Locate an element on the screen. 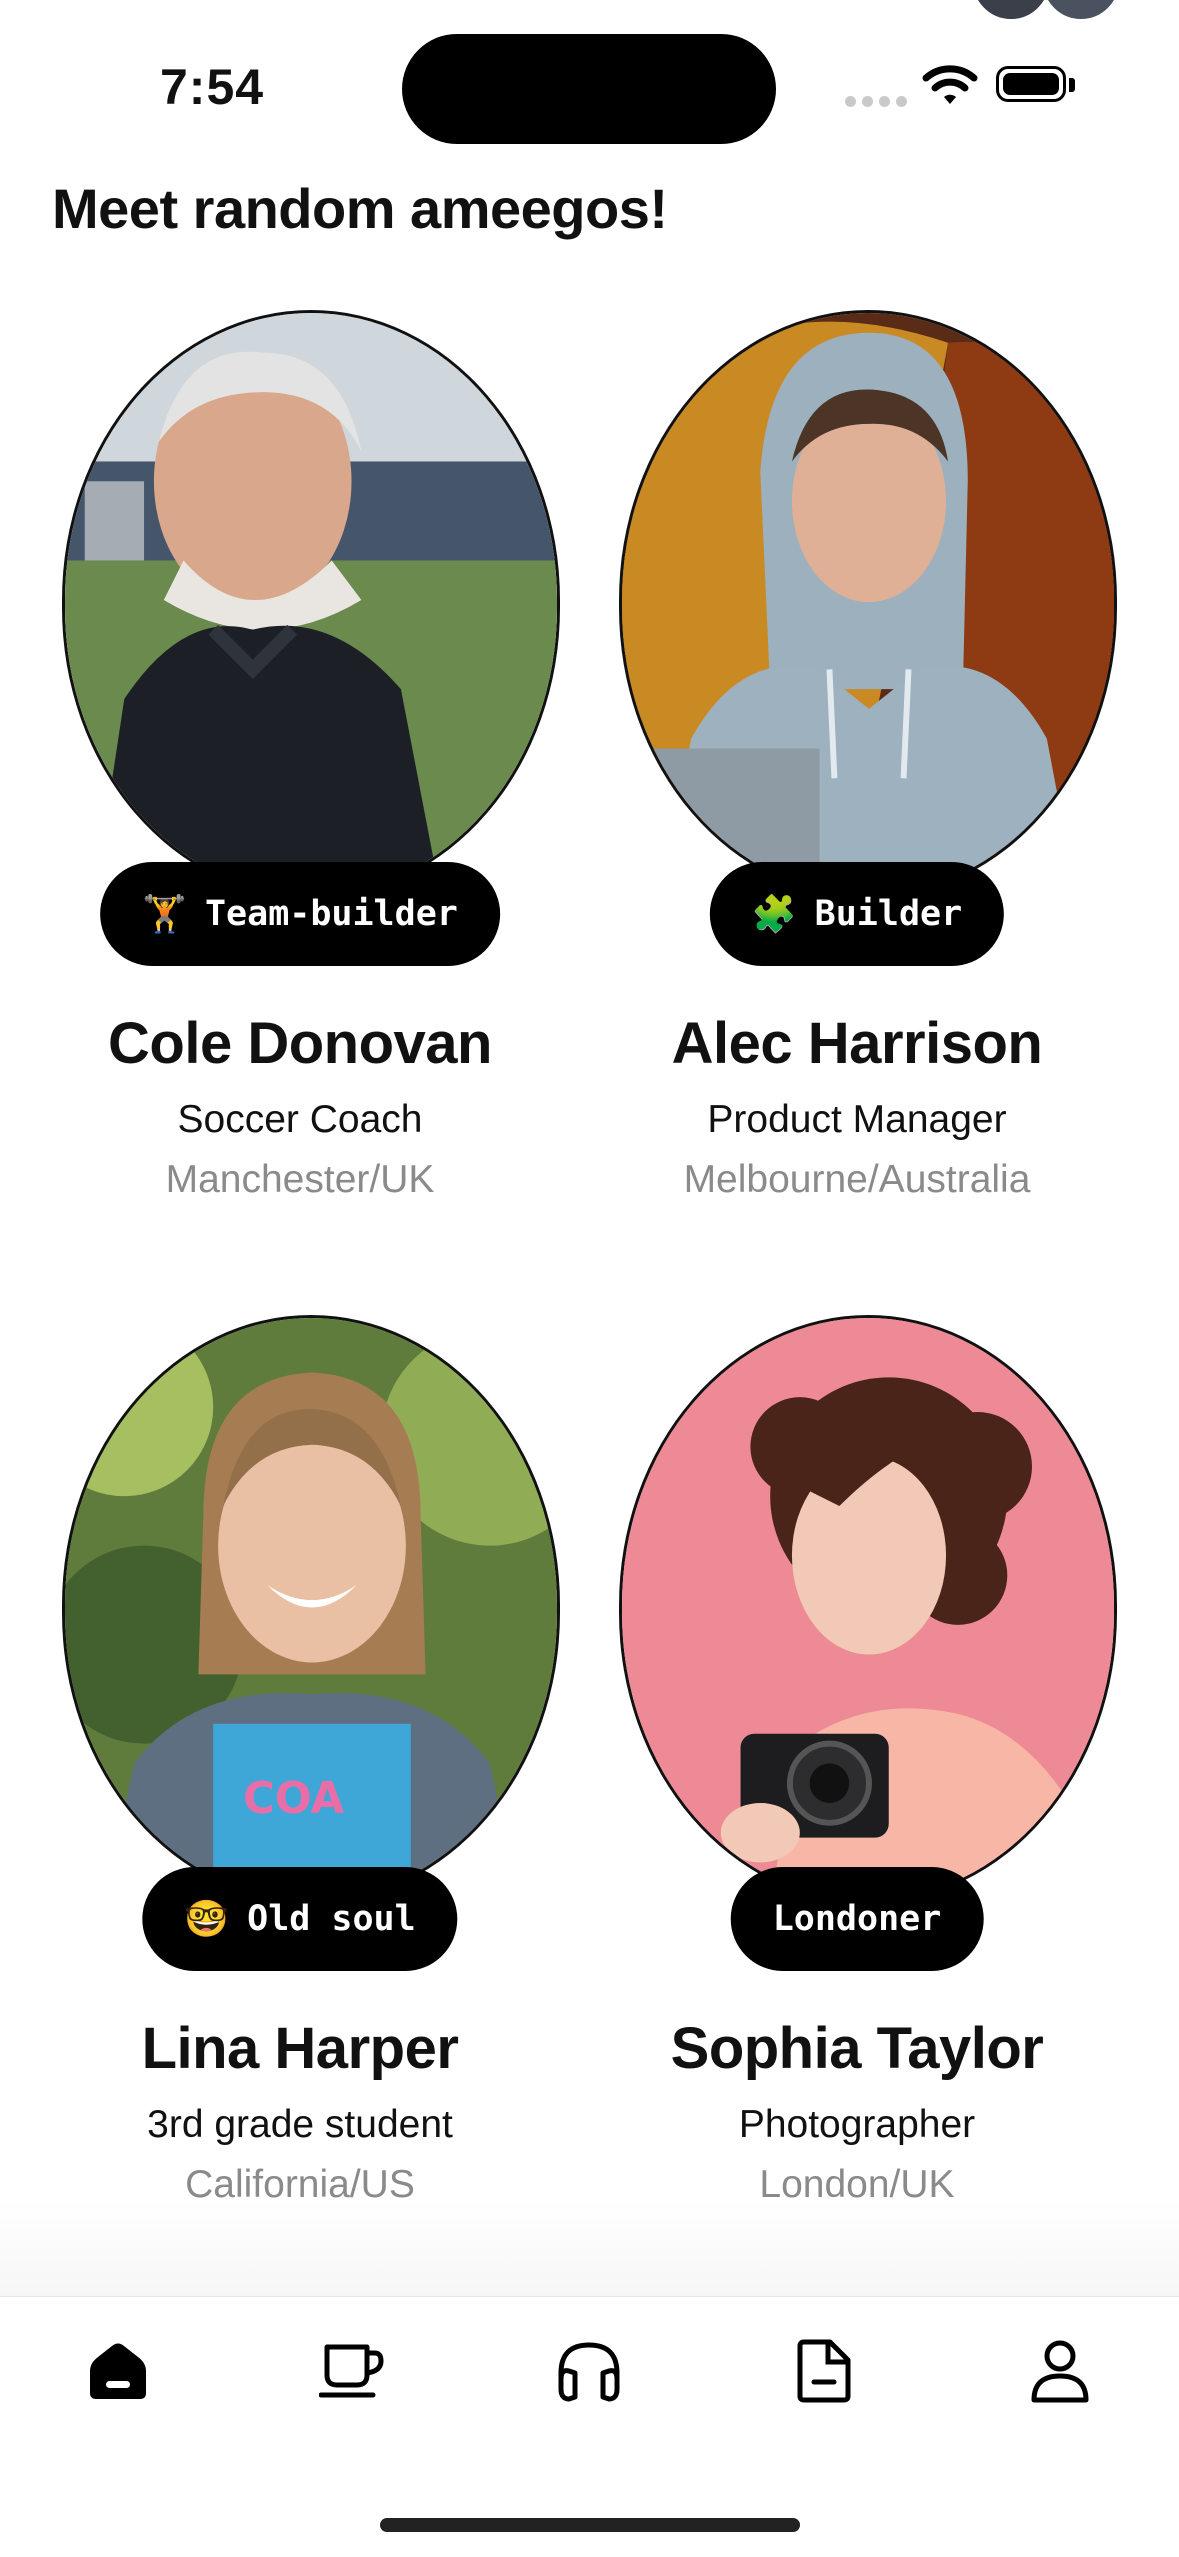  person-photo: COA is located at coordinates (311, 1609).